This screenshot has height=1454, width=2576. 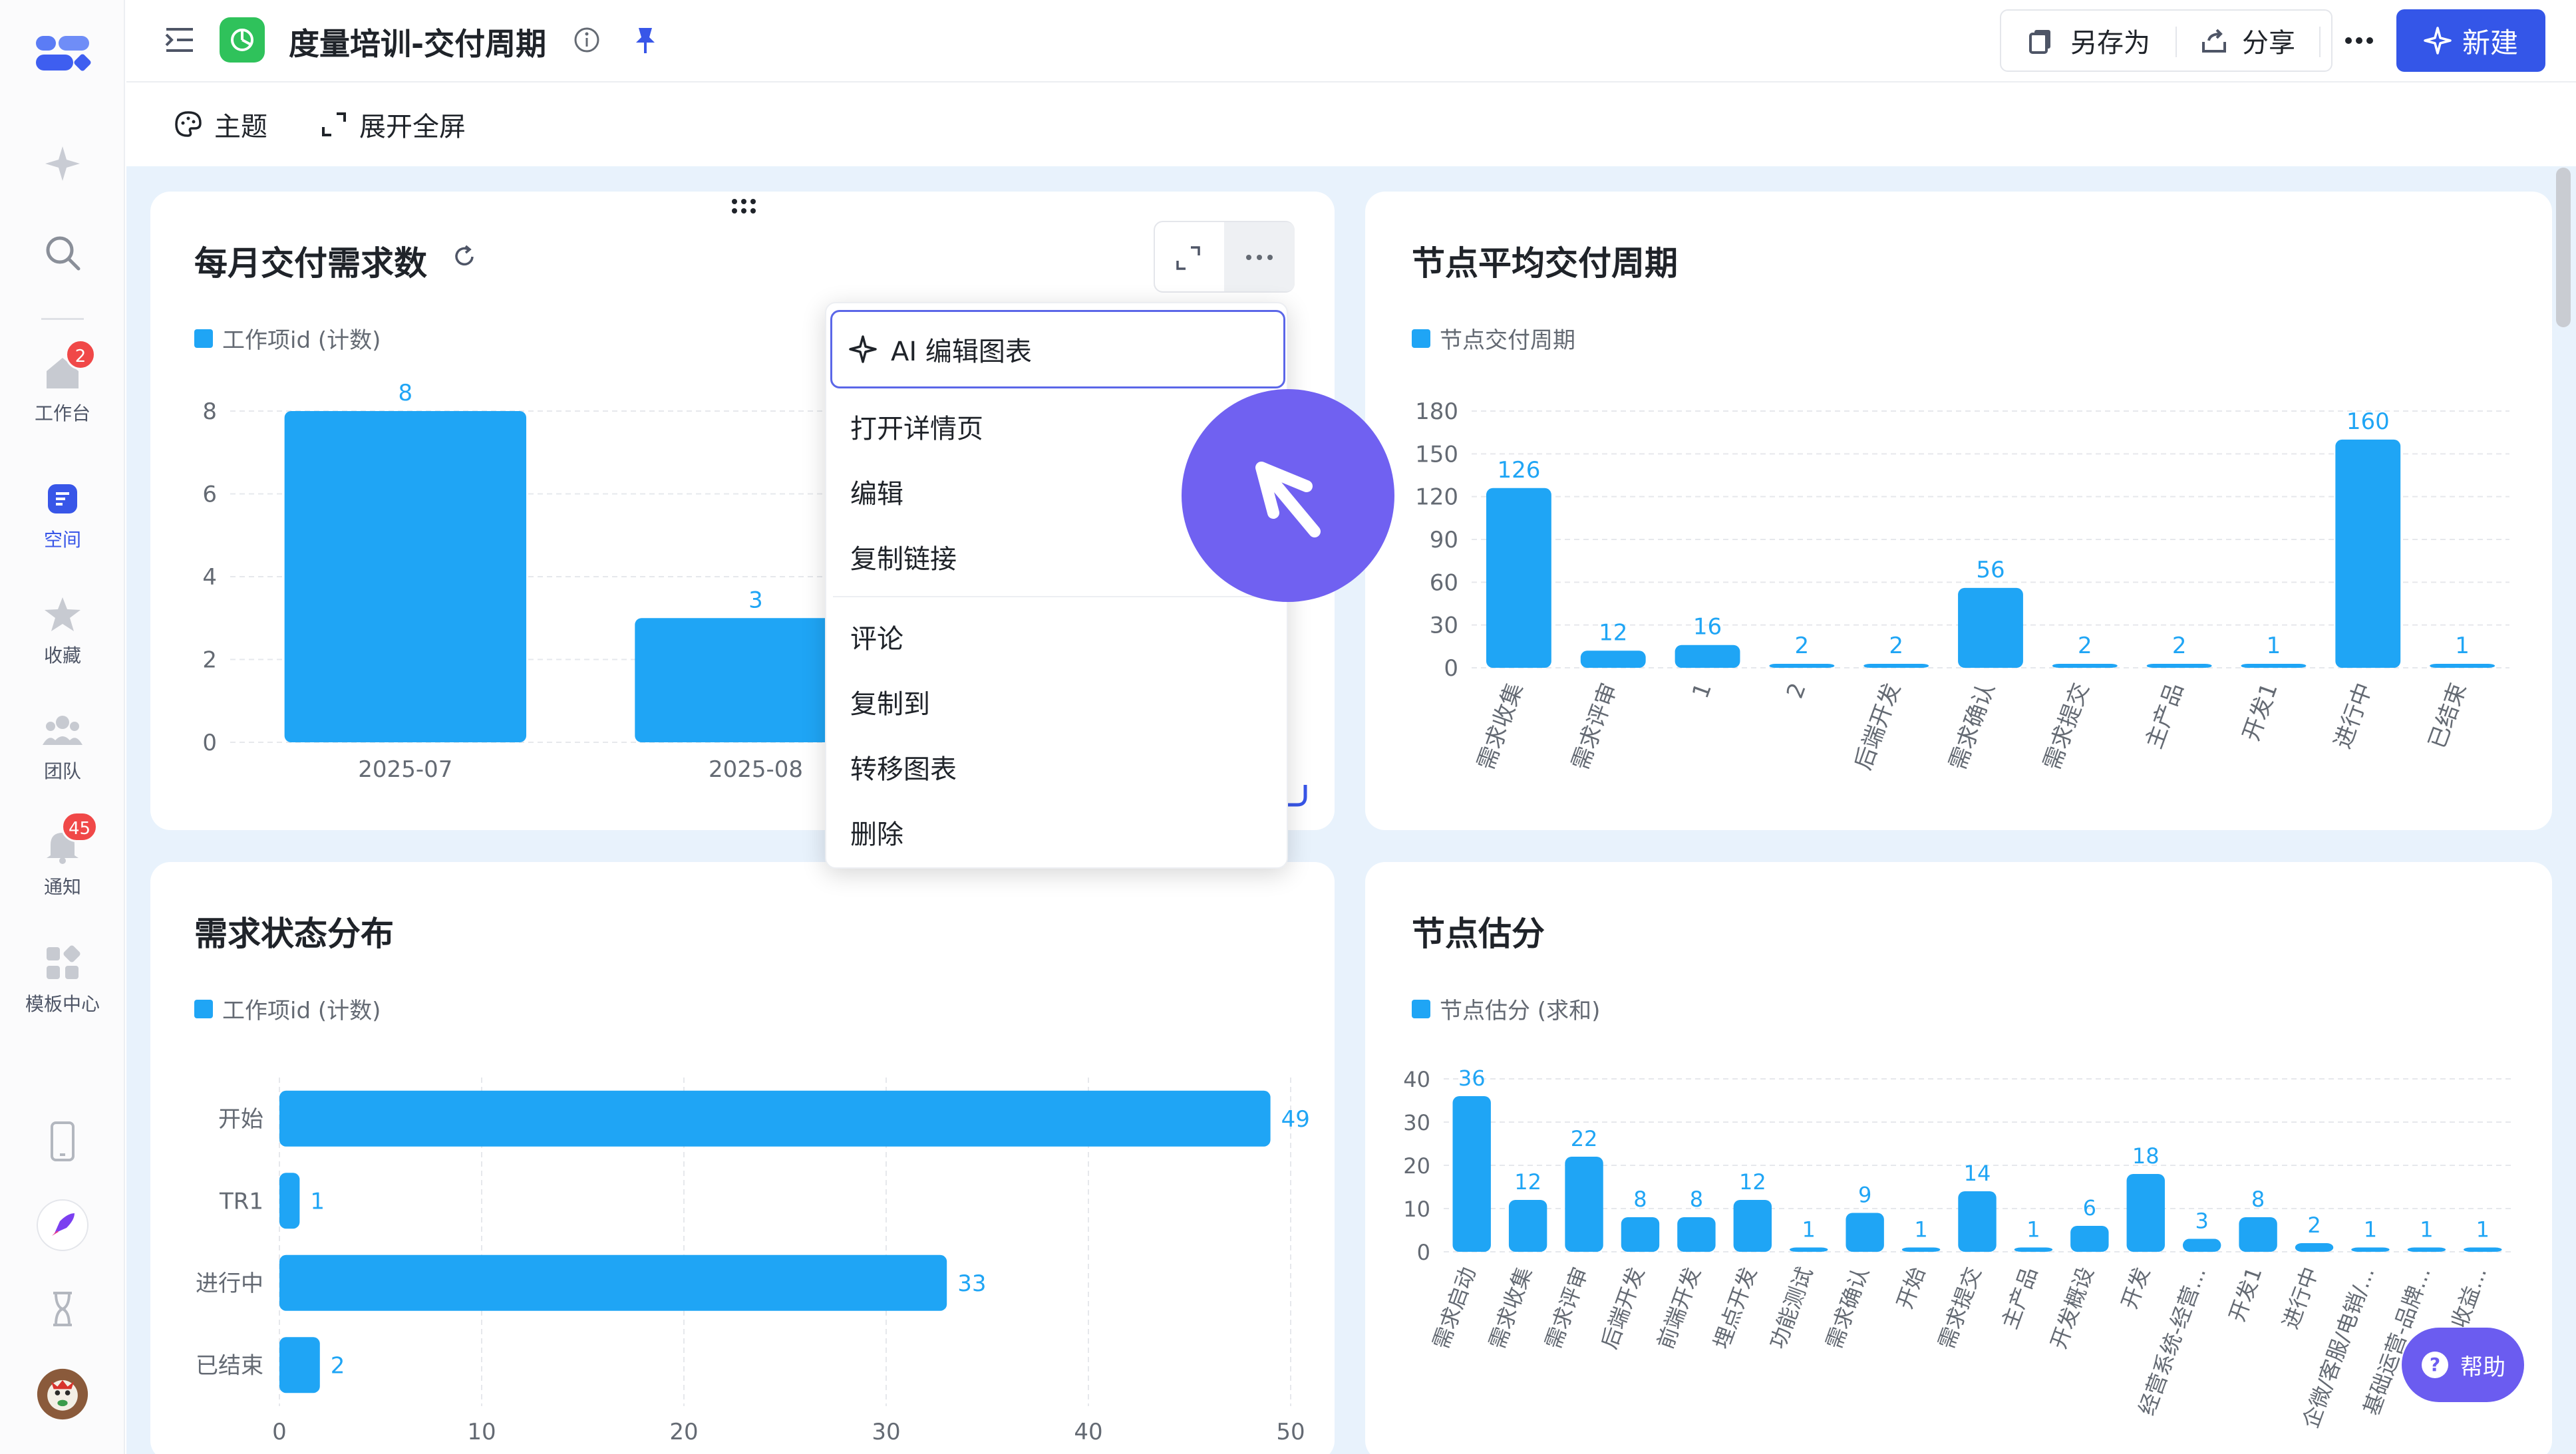 What do you see at coordinates (1444, 582) in the screenshot?
I see `y-tick-label: 60` at bounding box center [1444, 582].